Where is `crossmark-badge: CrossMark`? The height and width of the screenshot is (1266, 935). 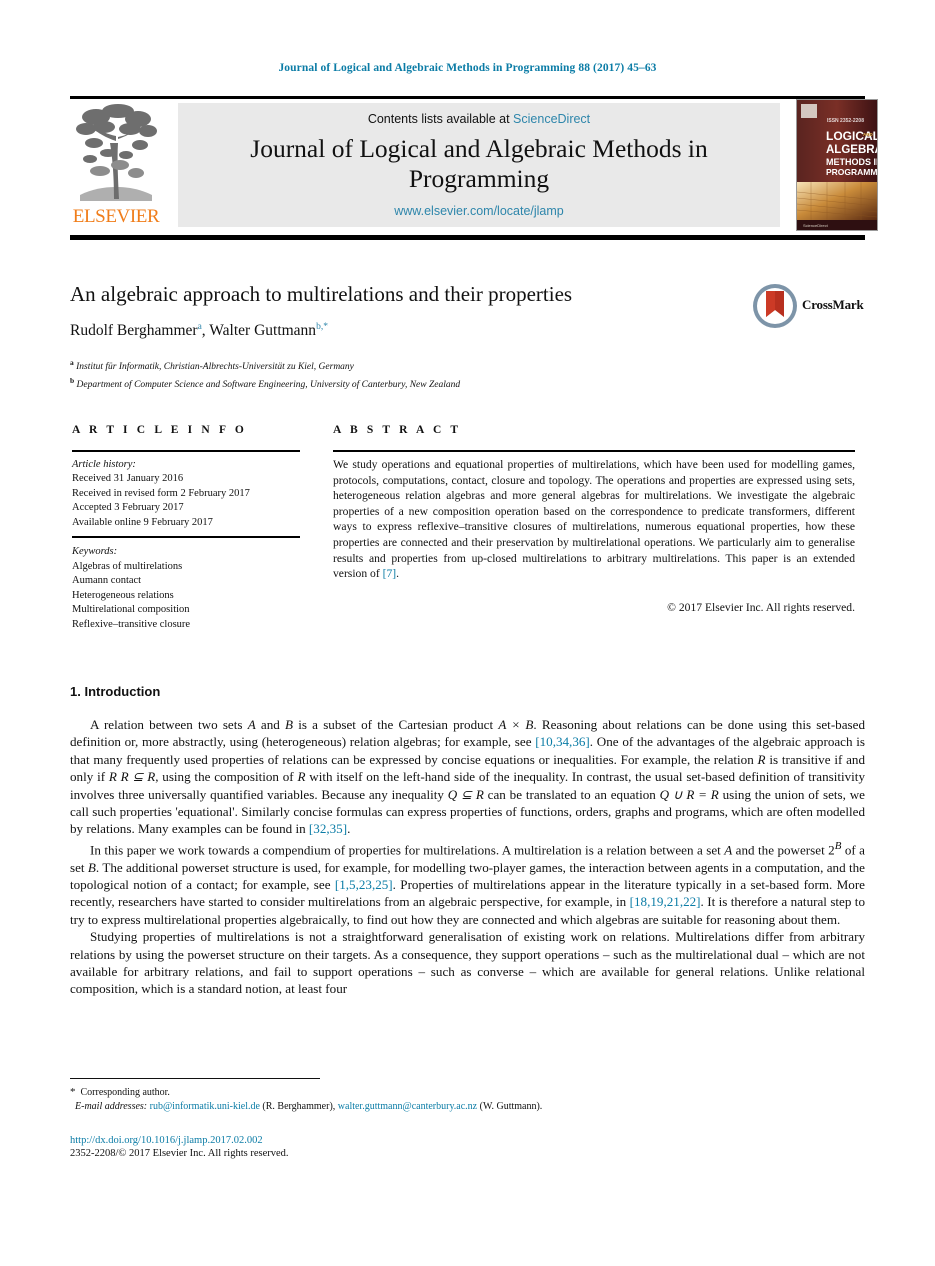 crossmark-badge: CrossMark is located at coordinates (808, 307).